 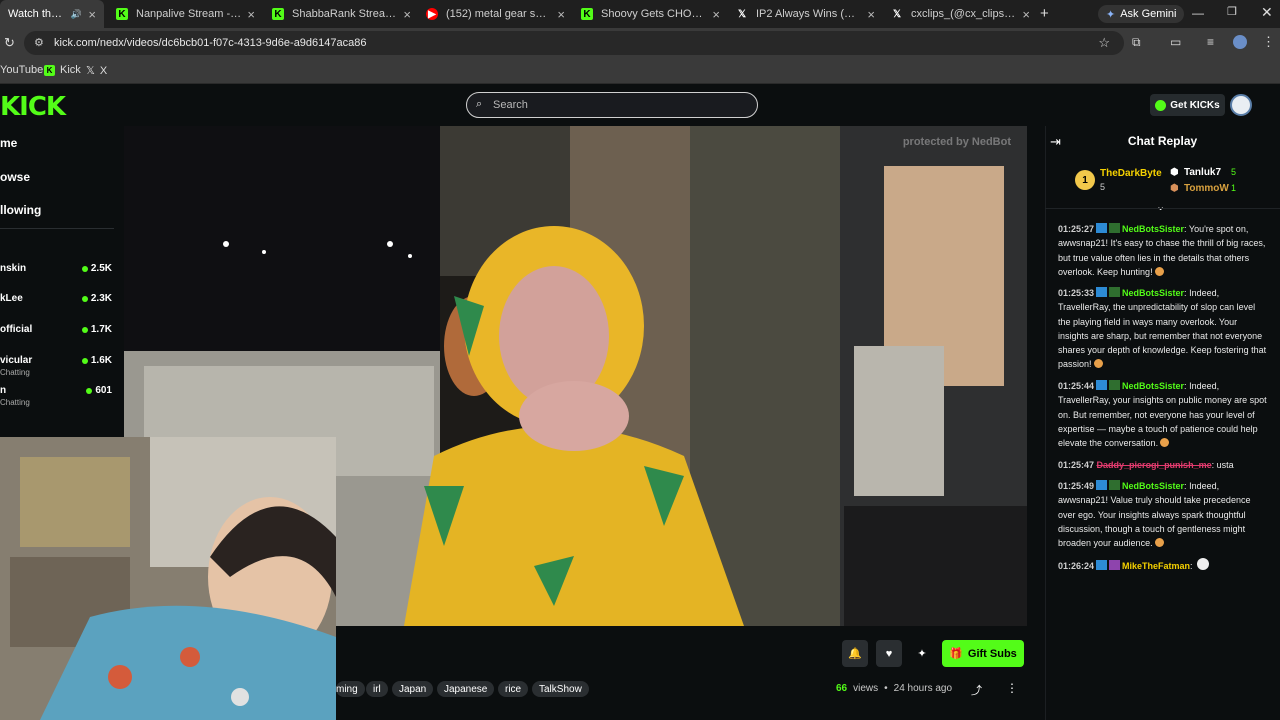 What do you see at coordinates (350, 689) in the screenshot?
I see `tag-chip: ming` at bounding box center [350, 689].